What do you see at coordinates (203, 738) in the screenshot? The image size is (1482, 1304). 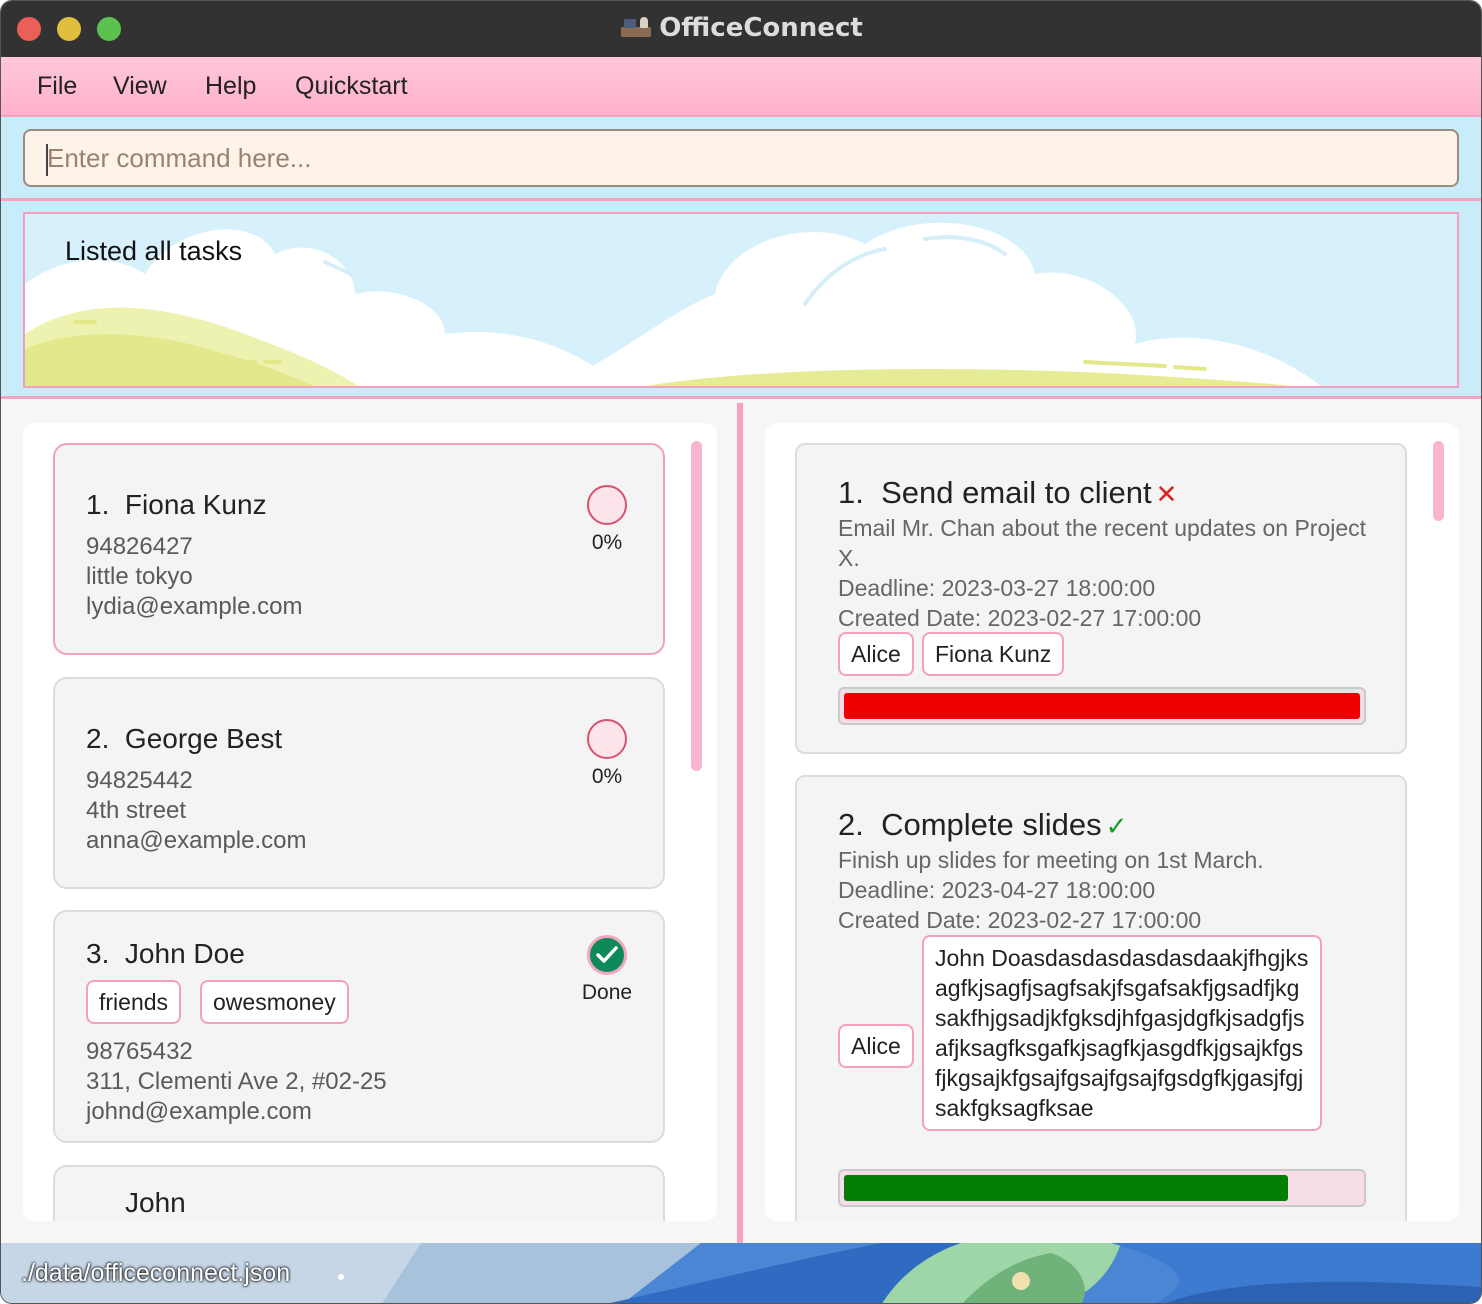 I see `person-name: George Best` at bounding box center [203, 738].